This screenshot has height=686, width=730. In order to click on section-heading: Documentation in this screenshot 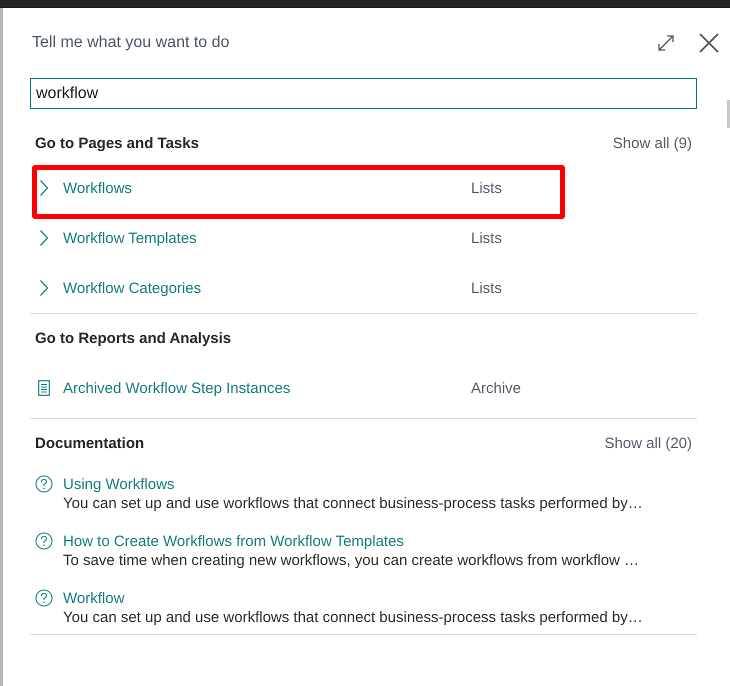, I will do `click(89, 443)`.